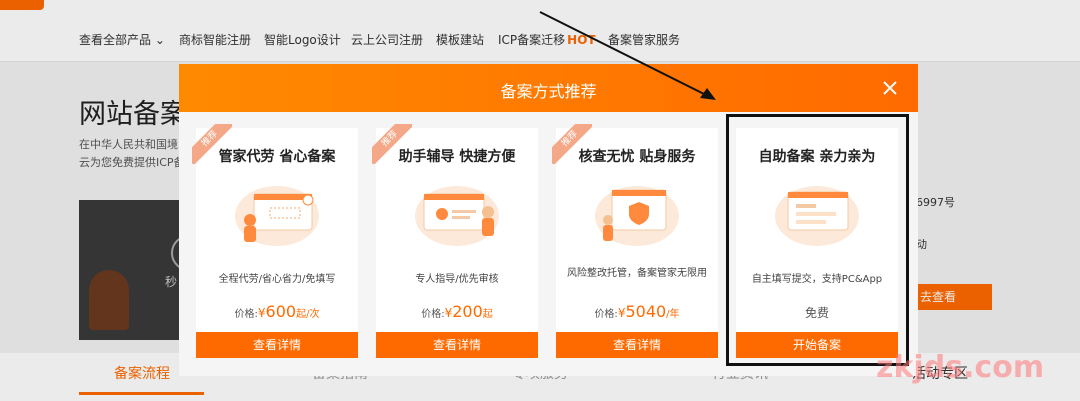 This screenshot has width=1080, height=401. I want to click on price-unit: 起/次, so click(308, 314).